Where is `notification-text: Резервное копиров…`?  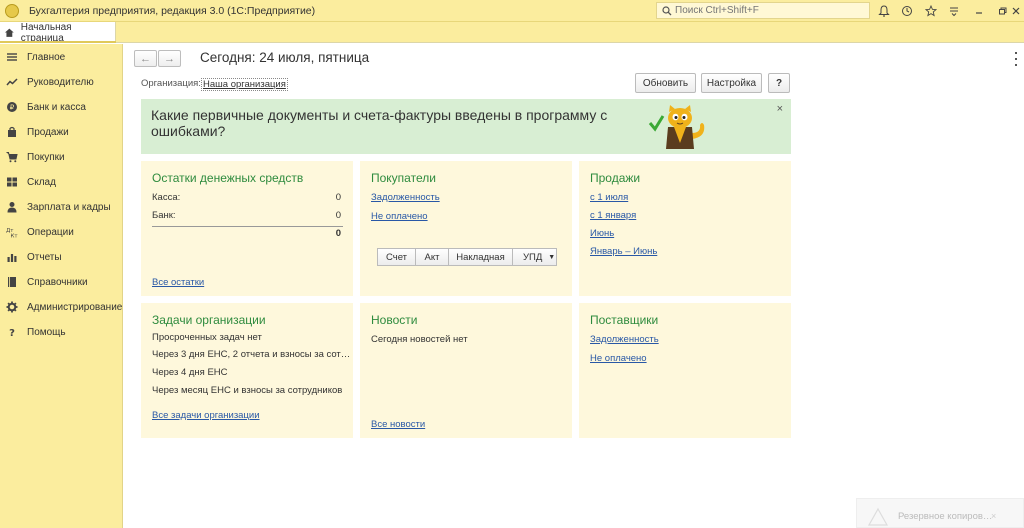 notification-text: Резервное копиров… is located at coordinates (945, 516).